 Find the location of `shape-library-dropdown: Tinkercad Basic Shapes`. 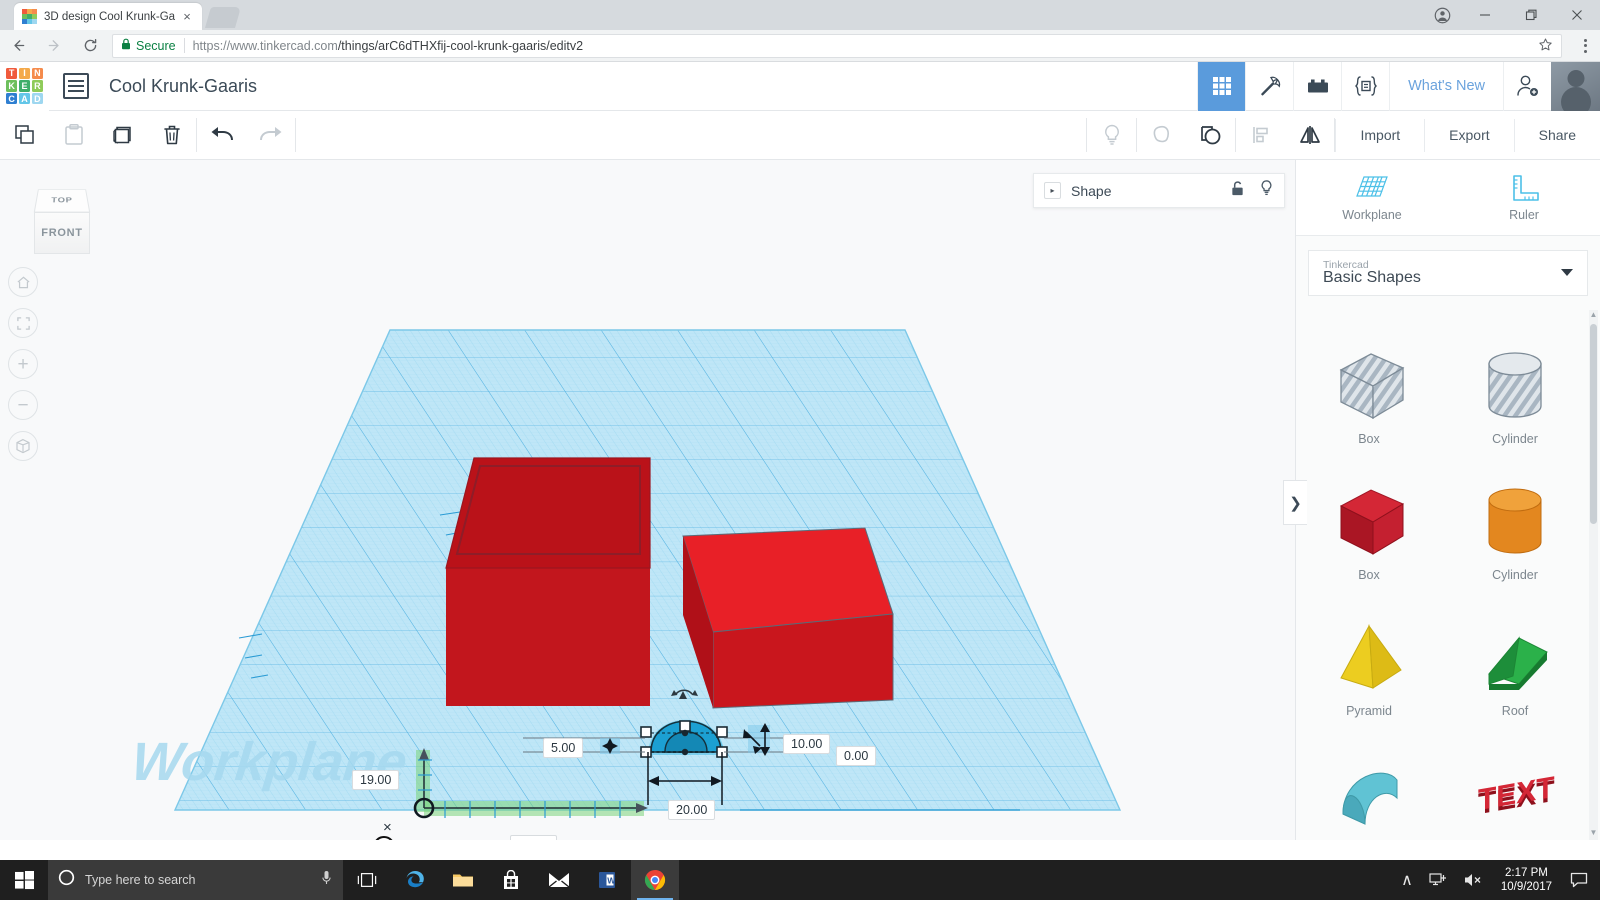

shape-library-dropdown: Tinkercad Basic Shapes is located at coordinates (1448, 273).